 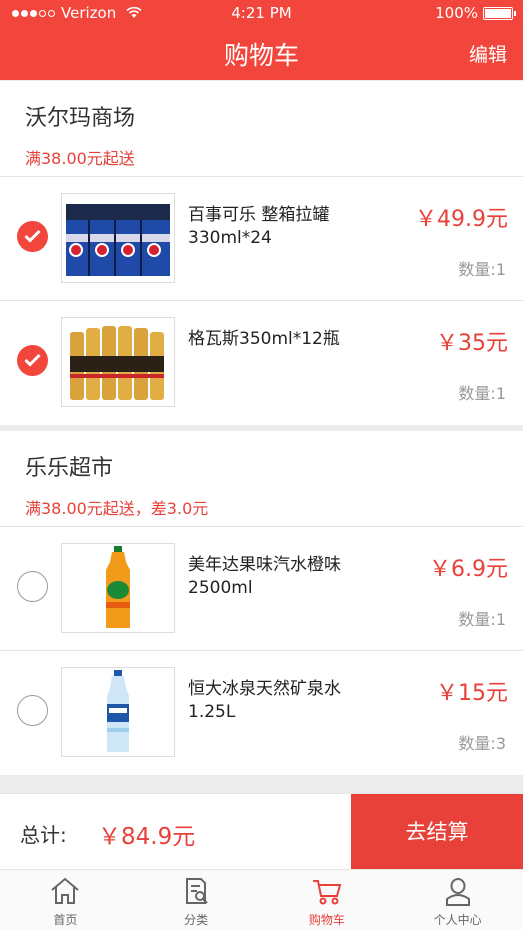 What do you see at coordinates (259, 226) in the screenshot?
I see `item-name: 百事可乐 整箱拉罐330ml*24` at bounding box center [259, 226].